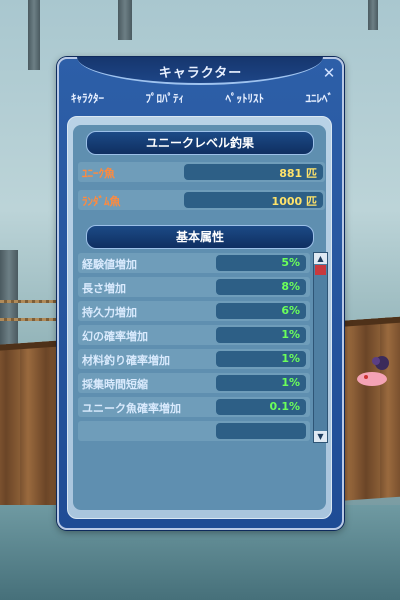 The height and width of the screenshot is (600, 400). Describe the element at coordinates (298, 173) in the screenshot. I see `unique-fish-count: 881 匹` at that location.